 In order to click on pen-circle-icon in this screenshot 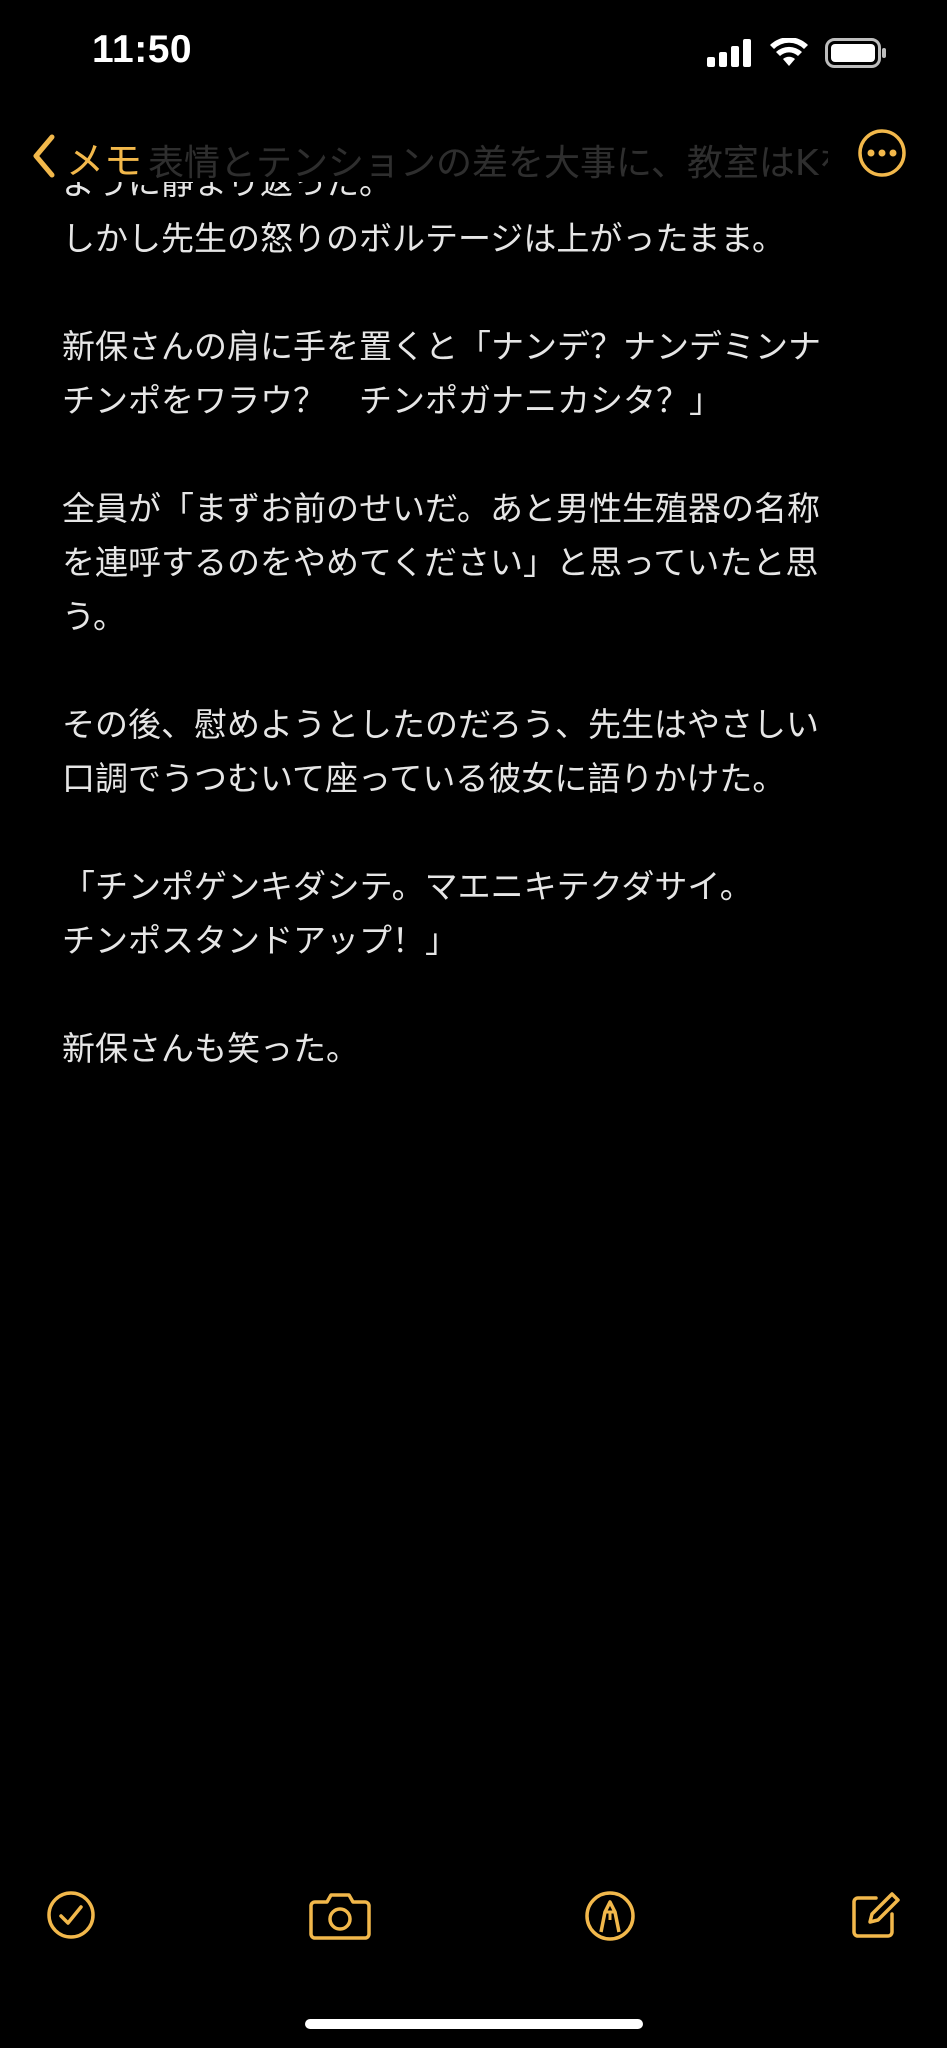, I will do `click(610, 1918)`.